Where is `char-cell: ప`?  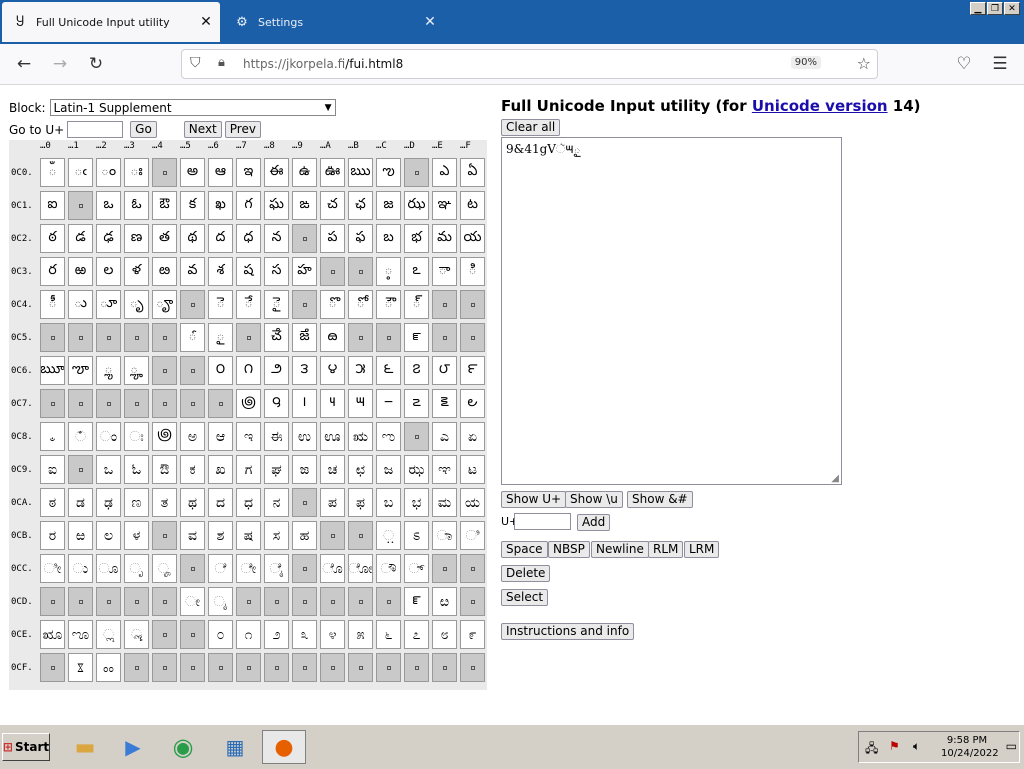 char-cell: ప is located at coordinates (332, 238).